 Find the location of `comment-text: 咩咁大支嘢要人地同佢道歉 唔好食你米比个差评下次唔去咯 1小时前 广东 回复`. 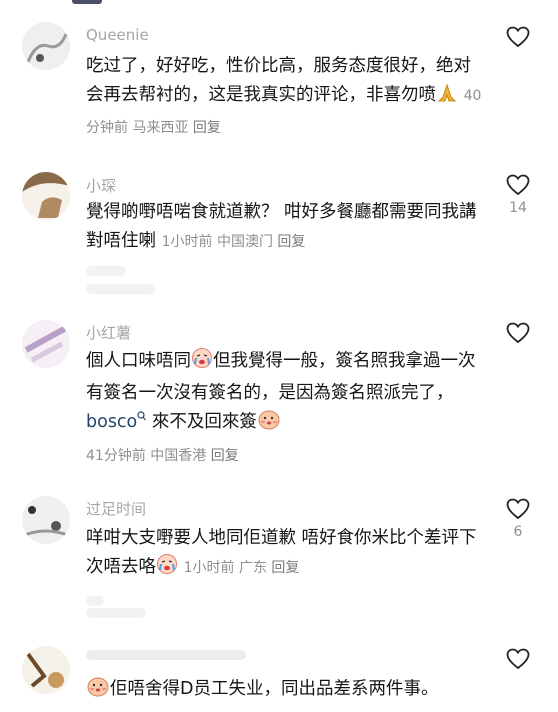

comment-text: 咩咁大支嘢要人地同佢道歉 唔好食你米比个差评下次唔去咯 1小时前 广东 回复 is located at coordinates (286, 554).